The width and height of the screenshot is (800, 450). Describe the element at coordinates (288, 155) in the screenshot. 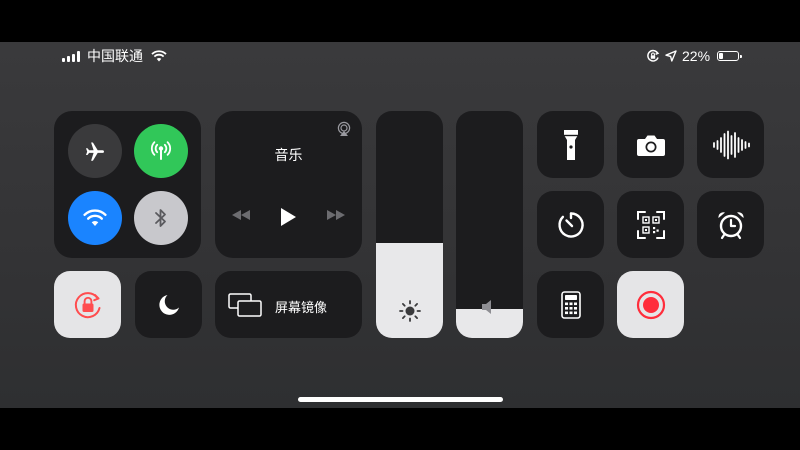

I see `music-title: 音乐` at that location.